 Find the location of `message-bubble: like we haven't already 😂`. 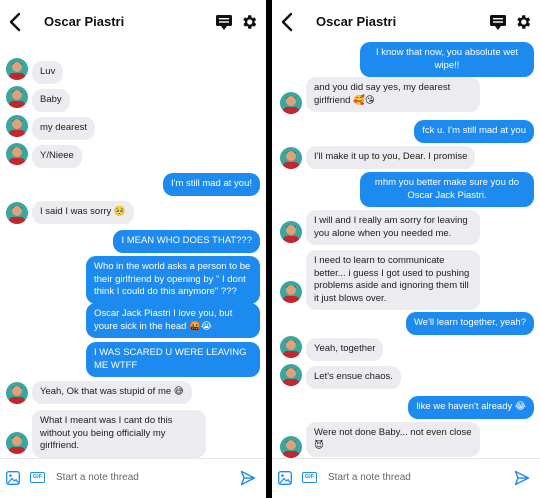

message-bubble: like we haven't already 😂 is located at coordinates (471, 407).